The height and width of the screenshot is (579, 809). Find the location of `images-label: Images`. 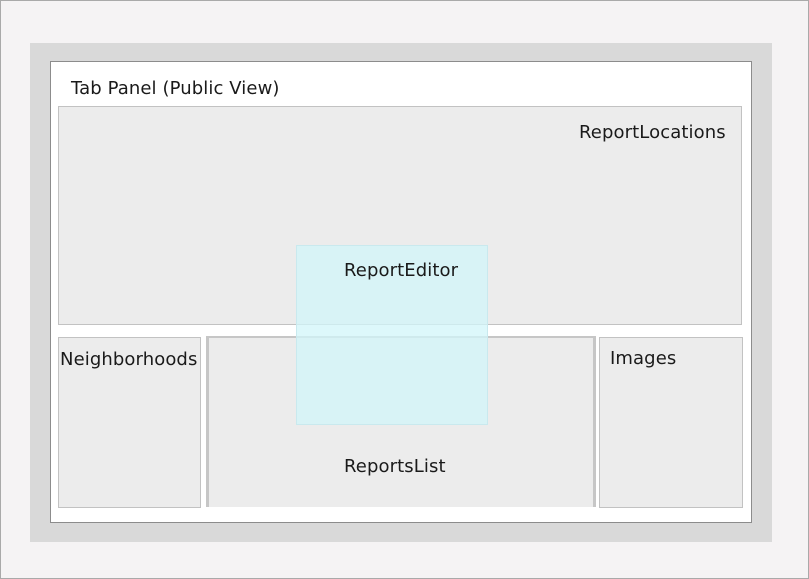

images-label: Images is located at coordinates (643, 358).